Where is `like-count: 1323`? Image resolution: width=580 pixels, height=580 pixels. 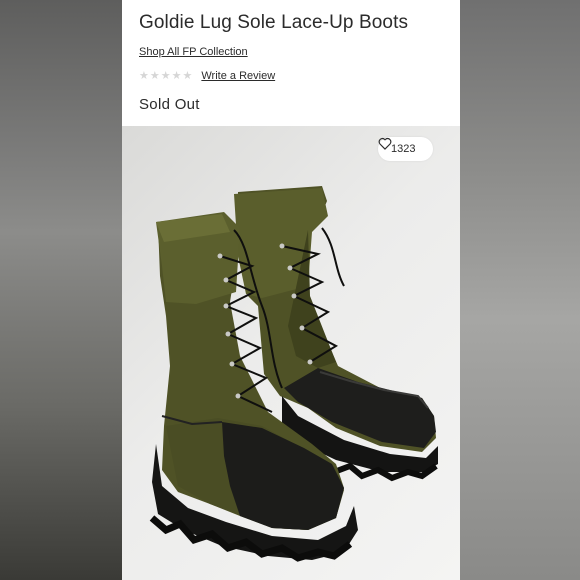
like-count: 1323 is located at coordinates (403, 149).